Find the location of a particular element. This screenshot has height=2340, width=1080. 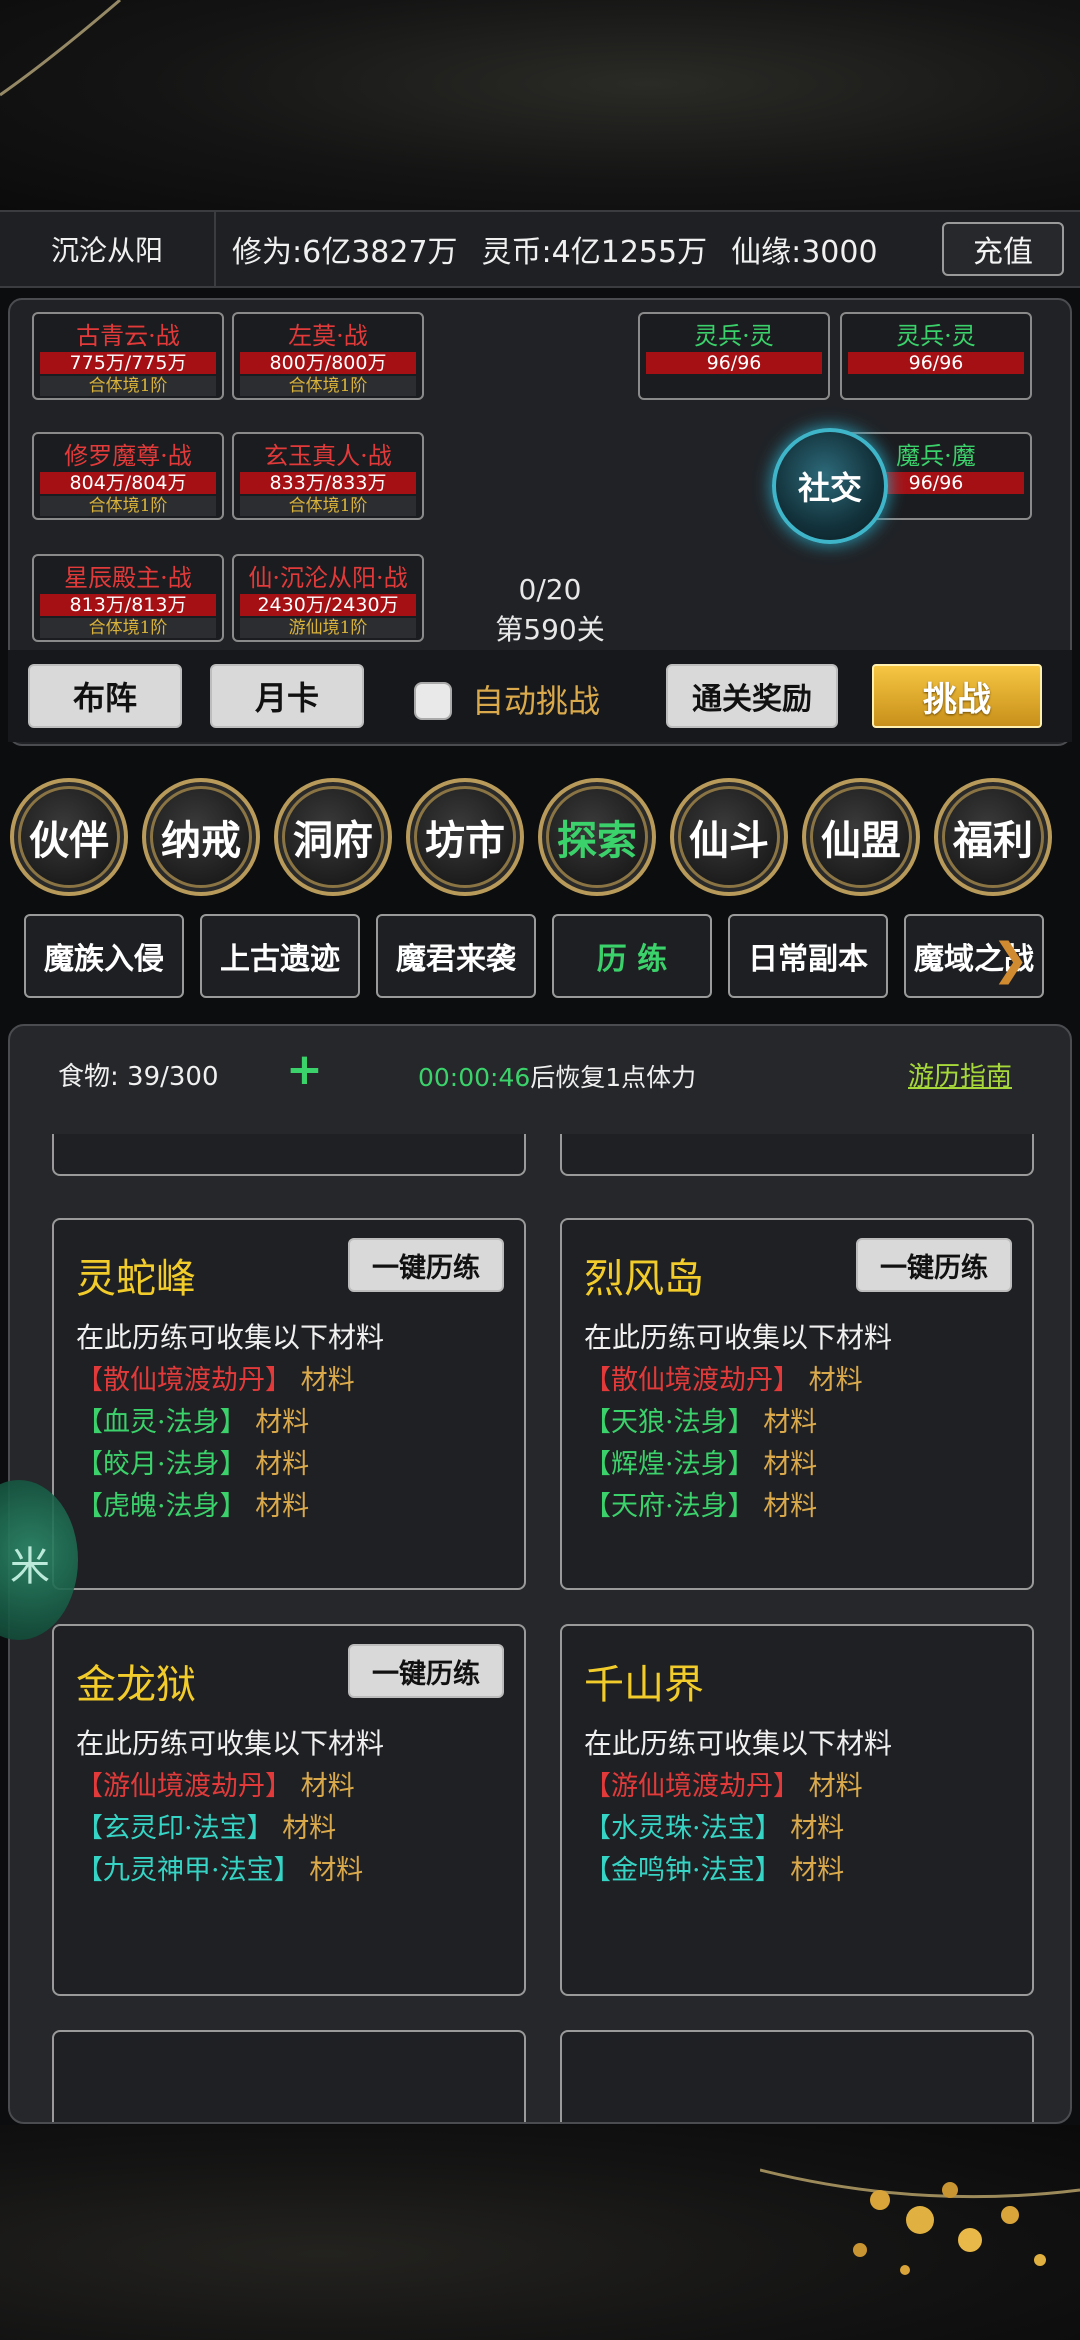

card-partial-bottom-right is located at coordinates (797, 2076).